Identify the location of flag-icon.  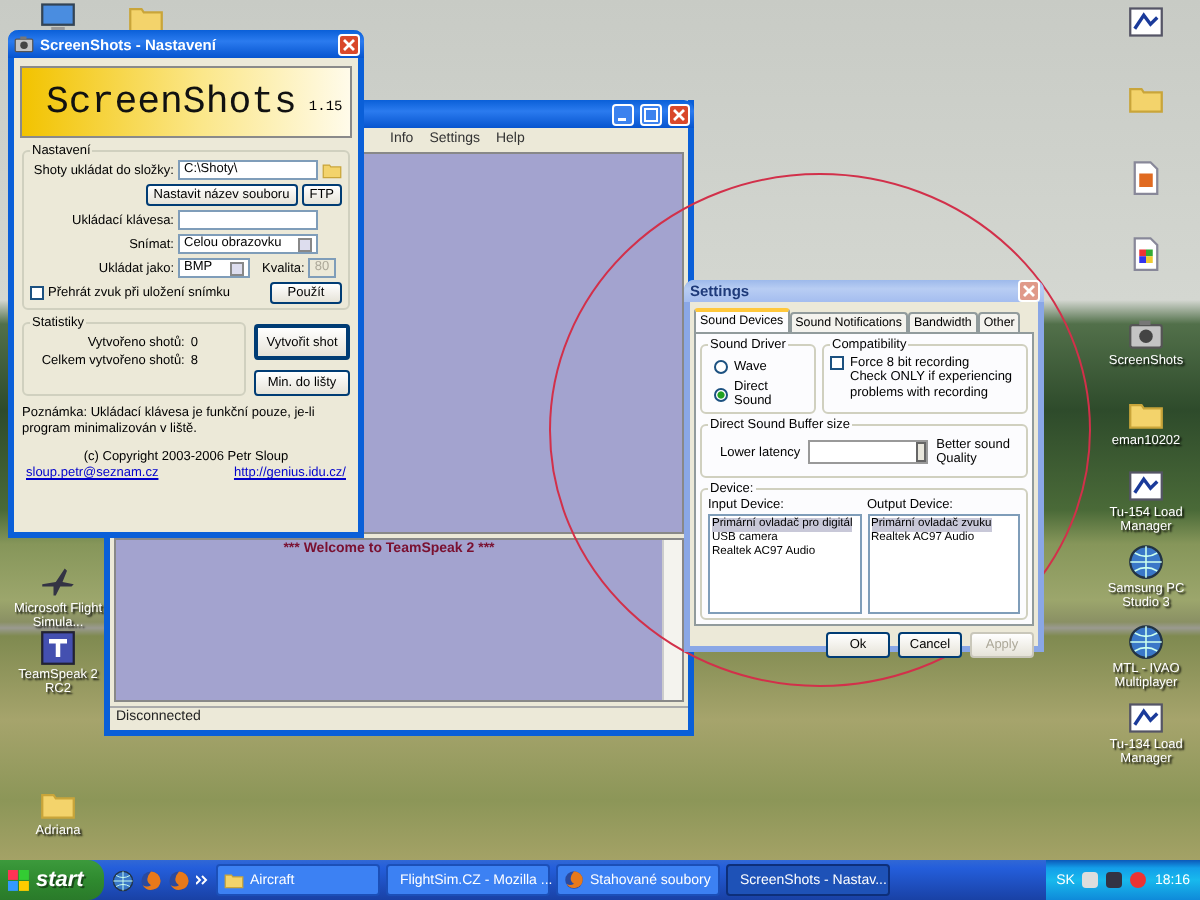
(19, 880).